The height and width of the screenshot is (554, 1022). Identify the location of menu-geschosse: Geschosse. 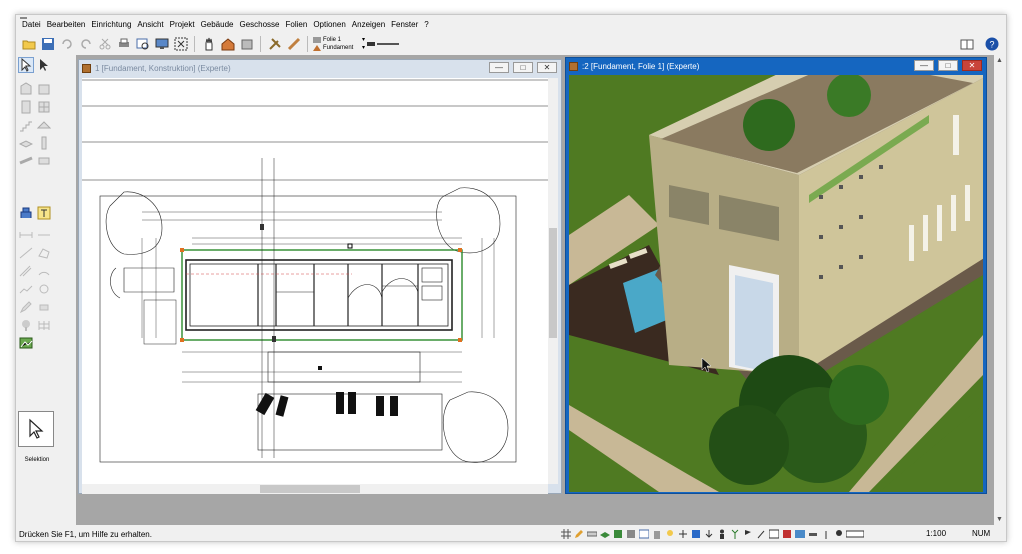
(259, 24).